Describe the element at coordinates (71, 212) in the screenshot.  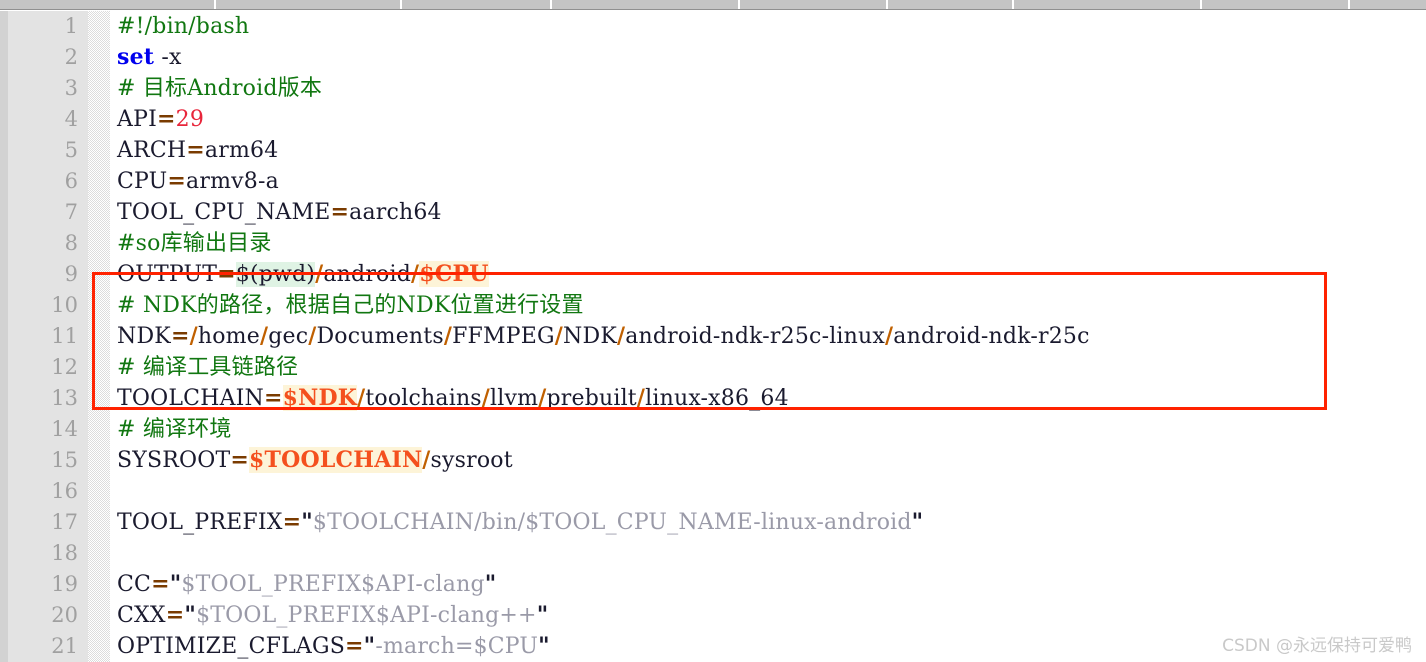
I see `line-number: 7` at that location.